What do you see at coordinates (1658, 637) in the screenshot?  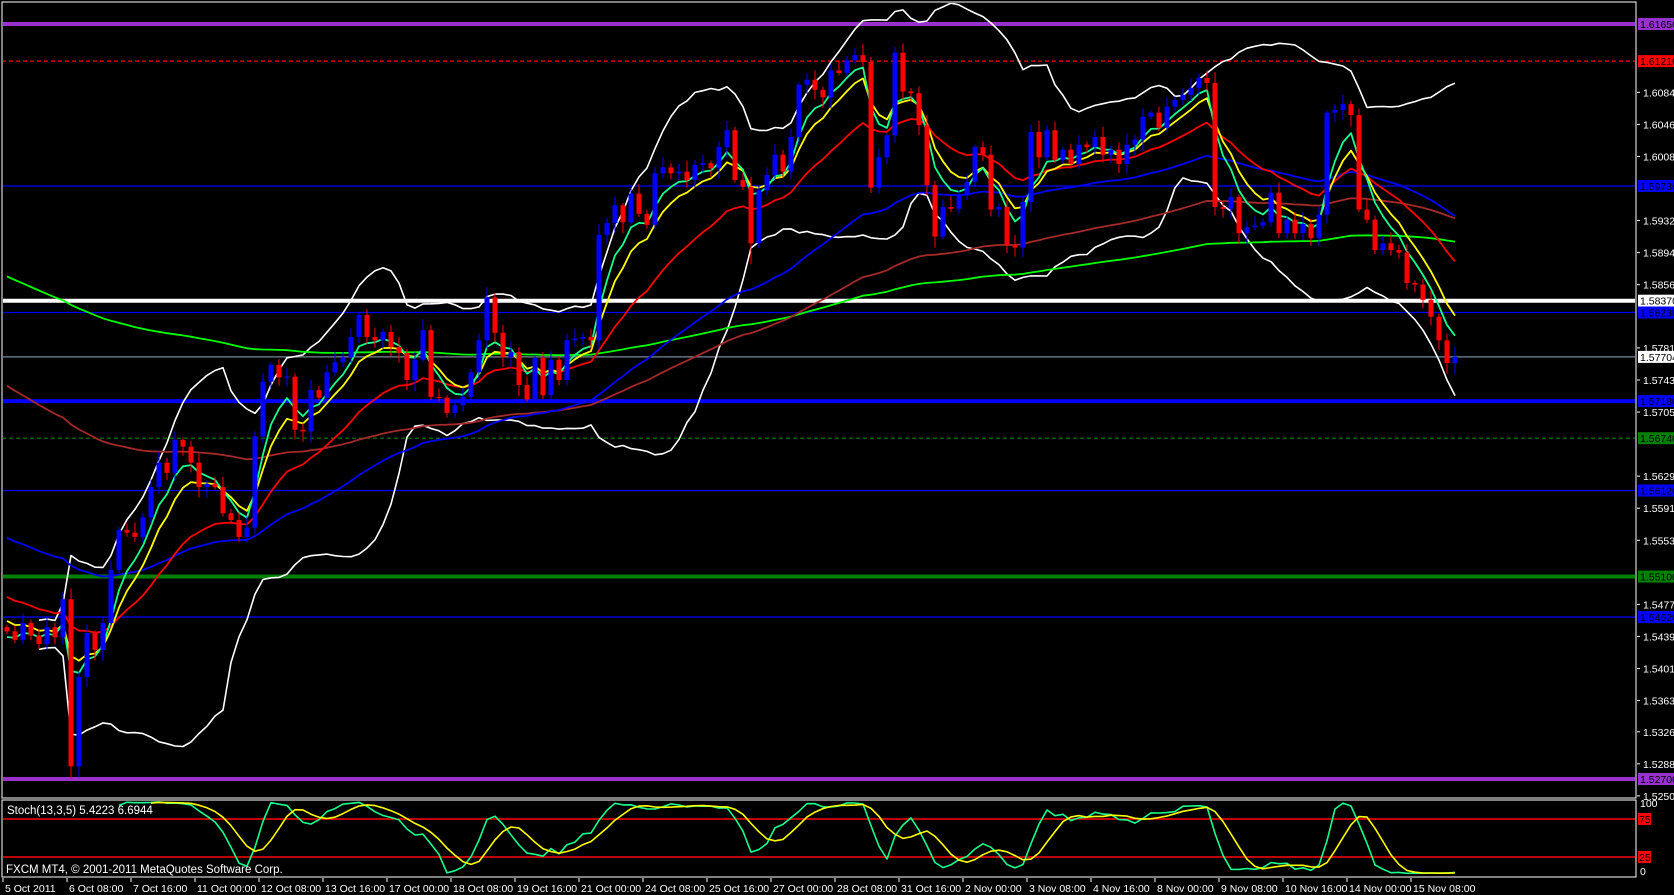 I see `price-tick-label: 1.54390` at bounding box center [1658, 637].